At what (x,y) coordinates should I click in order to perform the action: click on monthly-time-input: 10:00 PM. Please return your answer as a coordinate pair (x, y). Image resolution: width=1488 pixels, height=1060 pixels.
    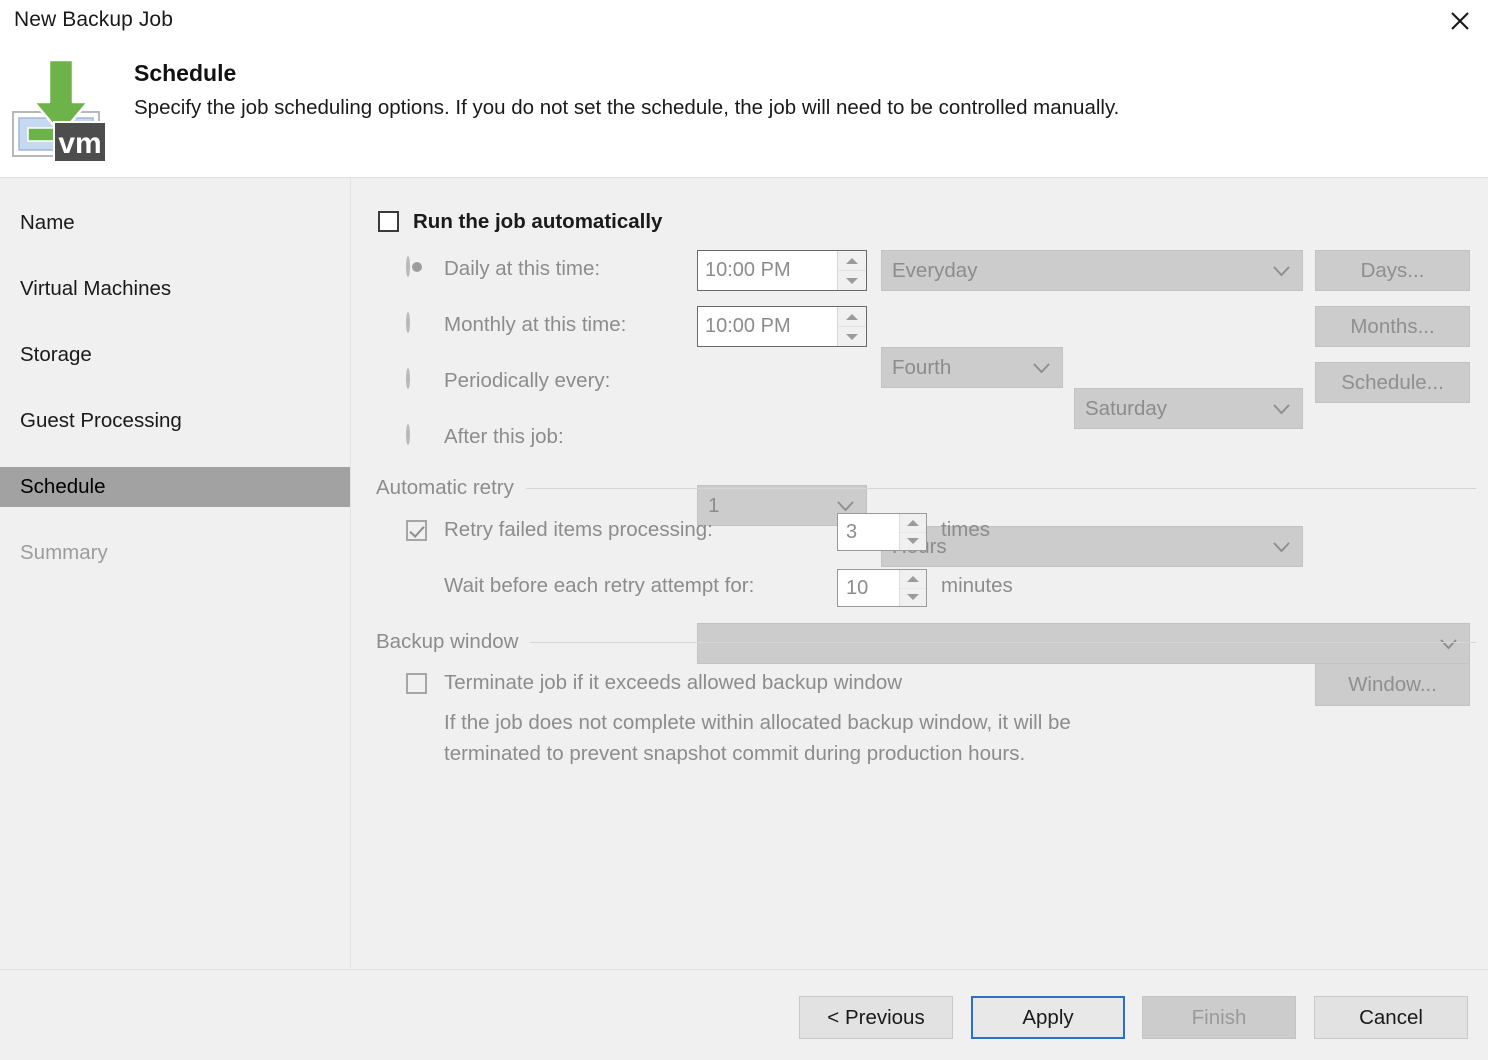
    Looking at the image, I should click on (782, 326).